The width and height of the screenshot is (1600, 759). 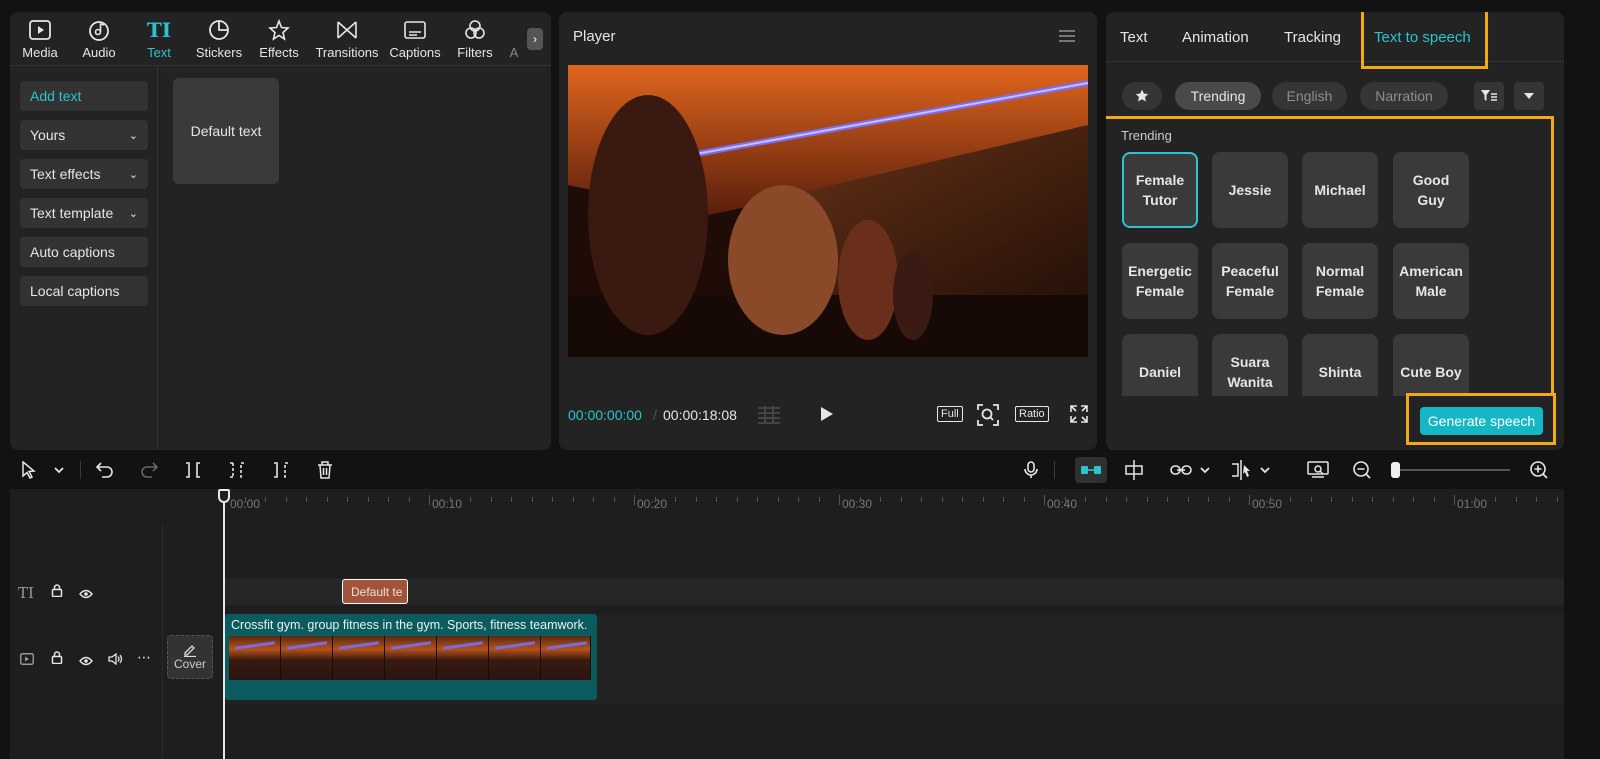 What do you see at coordinates (144, 657) in the screenshot?
I see `more-icon: ⋯` at bounding box center [144, 657].